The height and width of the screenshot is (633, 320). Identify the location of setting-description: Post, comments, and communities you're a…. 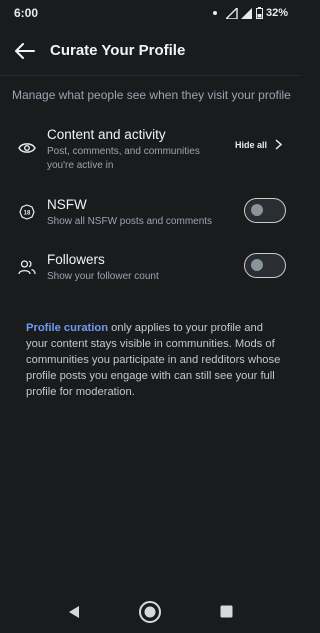
(123, 158).